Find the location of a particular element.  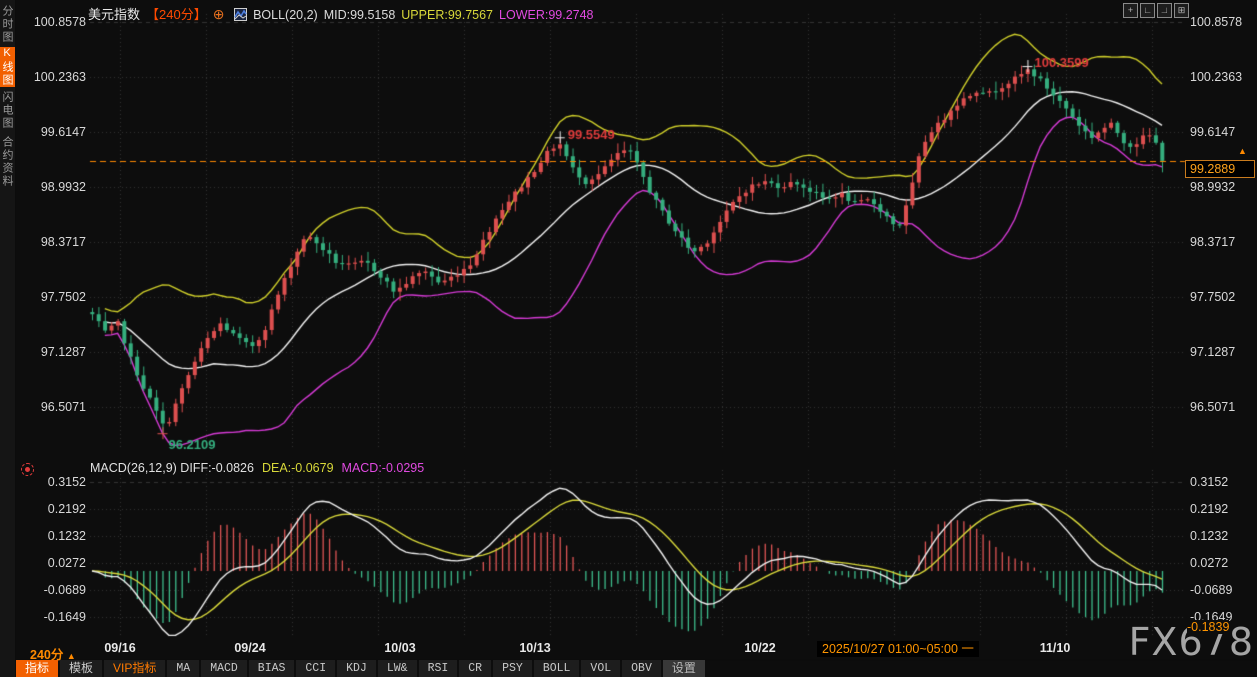

toolbar-tab-template: 模板 is located at coordinates (81, 668).